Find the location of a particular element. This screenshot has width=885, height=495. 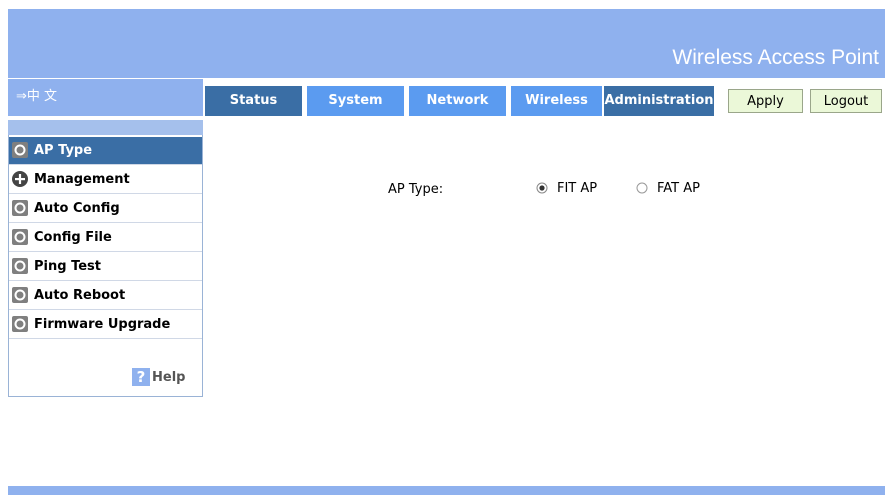

sidebar-item-label: Management is located at coordinates (82, 179).